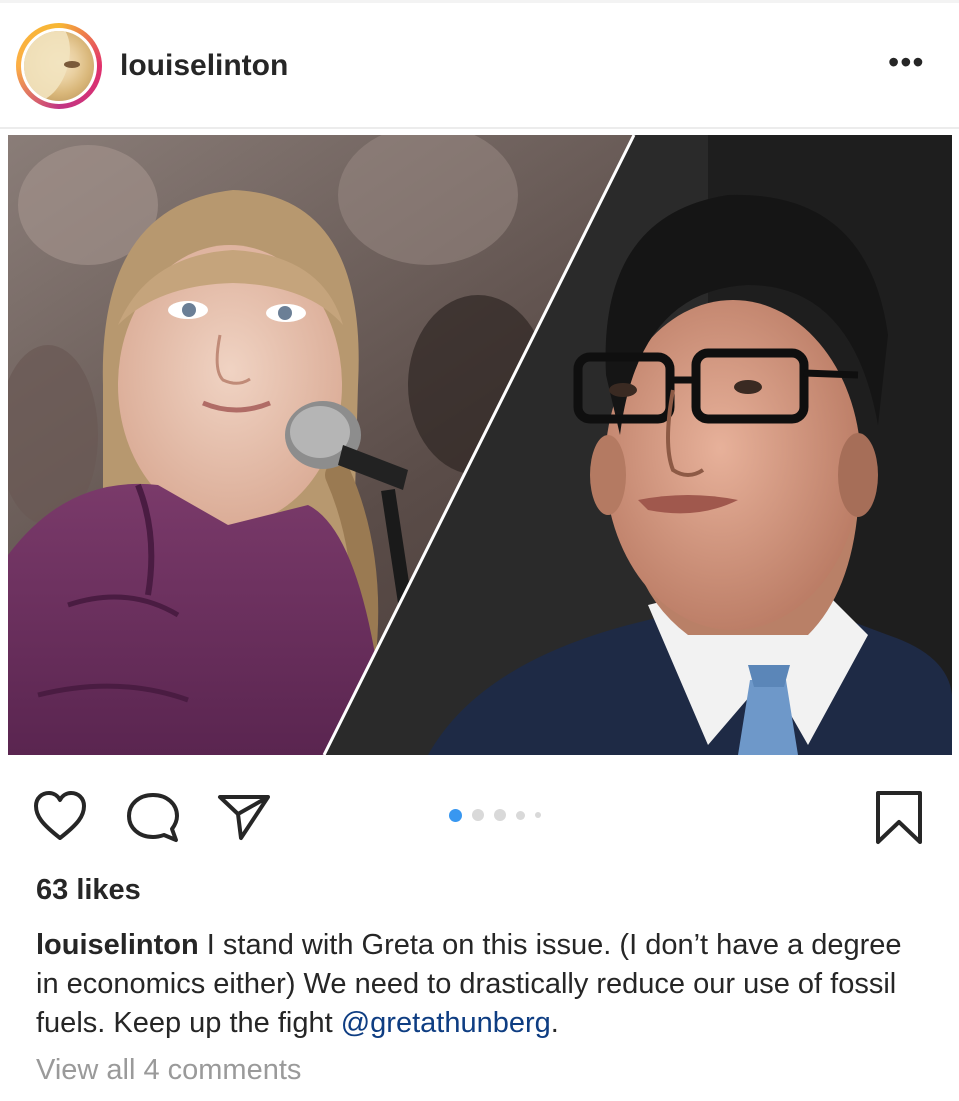 This screenshot has height=1101, width=959. I want to click on likes-count: 63 likes, so click(88, 890).